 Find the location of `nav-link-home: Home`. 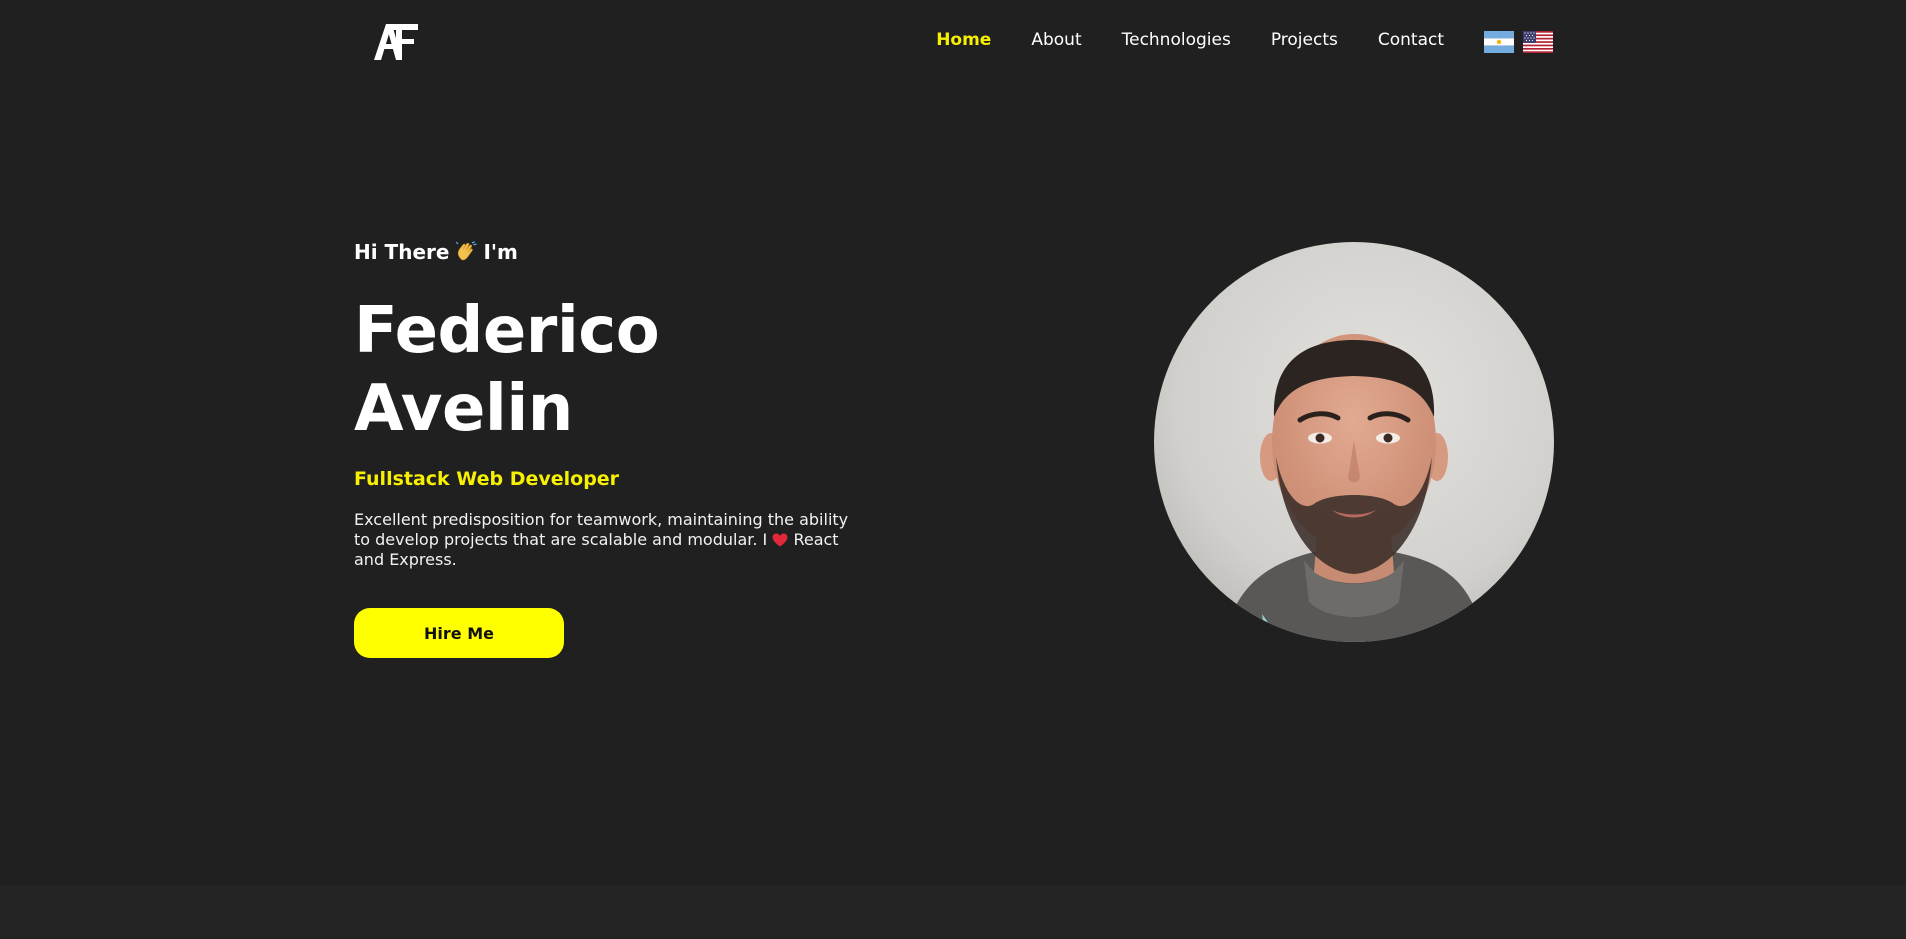

nav-link-home: Home is located at coordinates (963, 40).